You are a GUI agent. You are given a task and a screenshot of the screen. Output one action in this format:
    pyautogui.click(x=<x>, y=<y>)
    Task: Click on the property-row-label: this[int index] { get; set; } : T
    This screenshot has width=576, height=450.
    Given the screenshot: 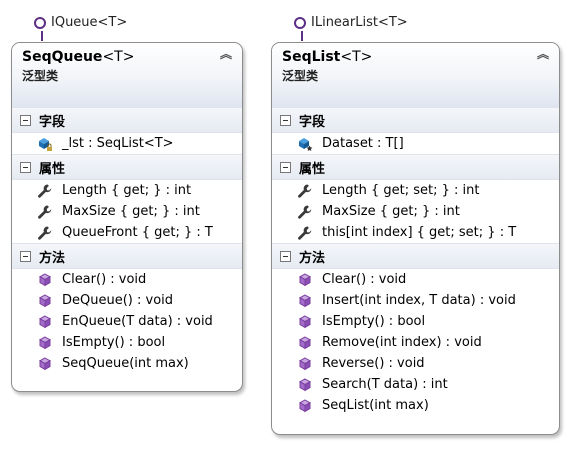 What is the action you would take?
    pyautogui.click(x=419, y=232)
    